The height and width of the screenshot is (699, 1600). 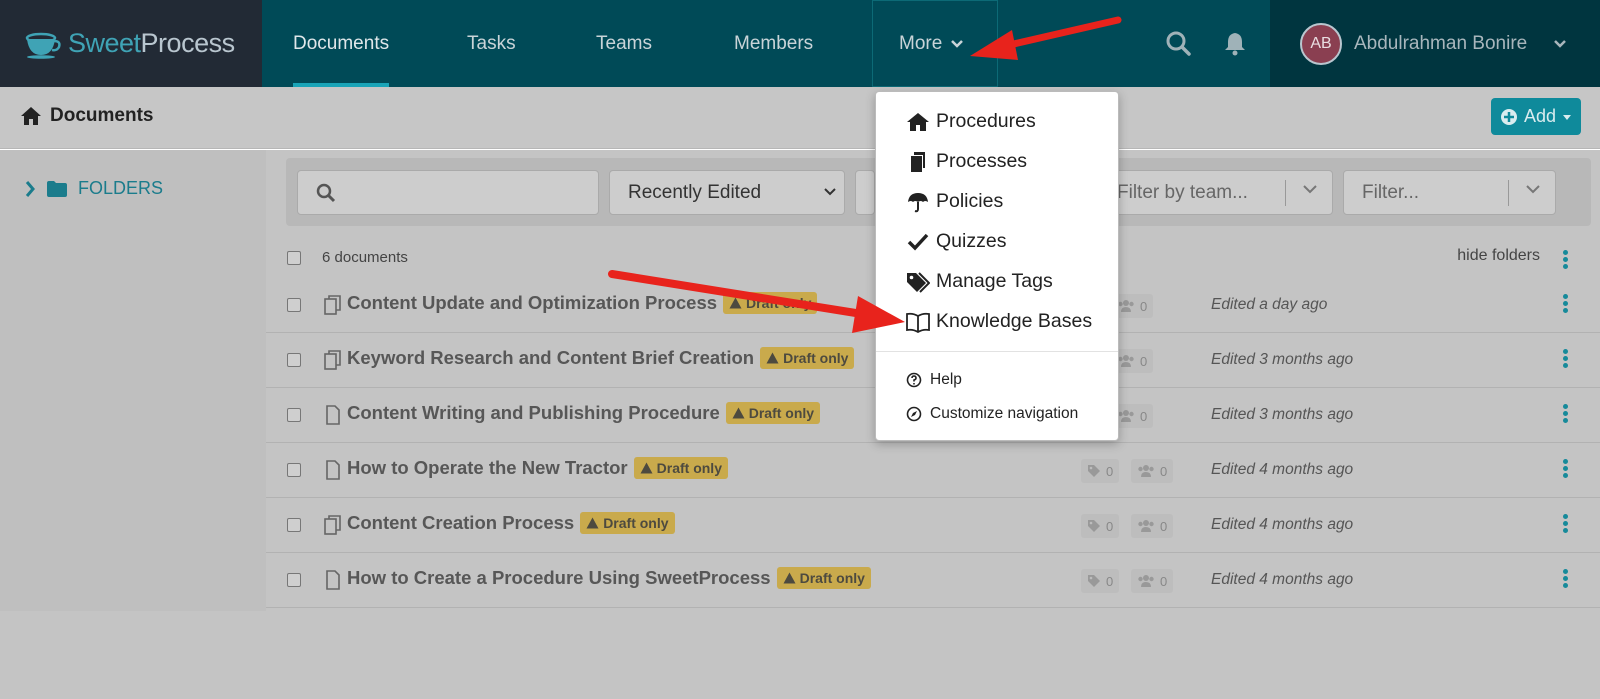 What do you see at coordinates (865, 192) in the screenshot?
I see `filter-select-hidden` at bounding box center [865, 192].